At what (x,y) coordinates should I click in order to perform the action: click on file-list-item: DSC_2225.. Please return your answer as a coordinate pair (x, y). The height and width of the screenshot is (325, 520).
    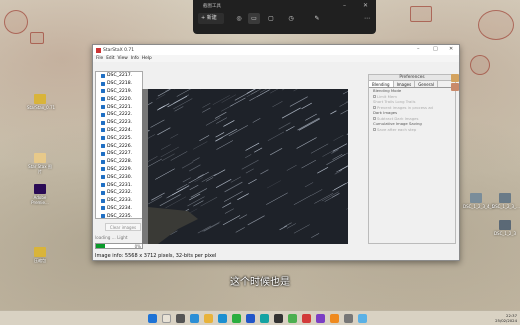
    Looking at the image, I should click on (119, 138).